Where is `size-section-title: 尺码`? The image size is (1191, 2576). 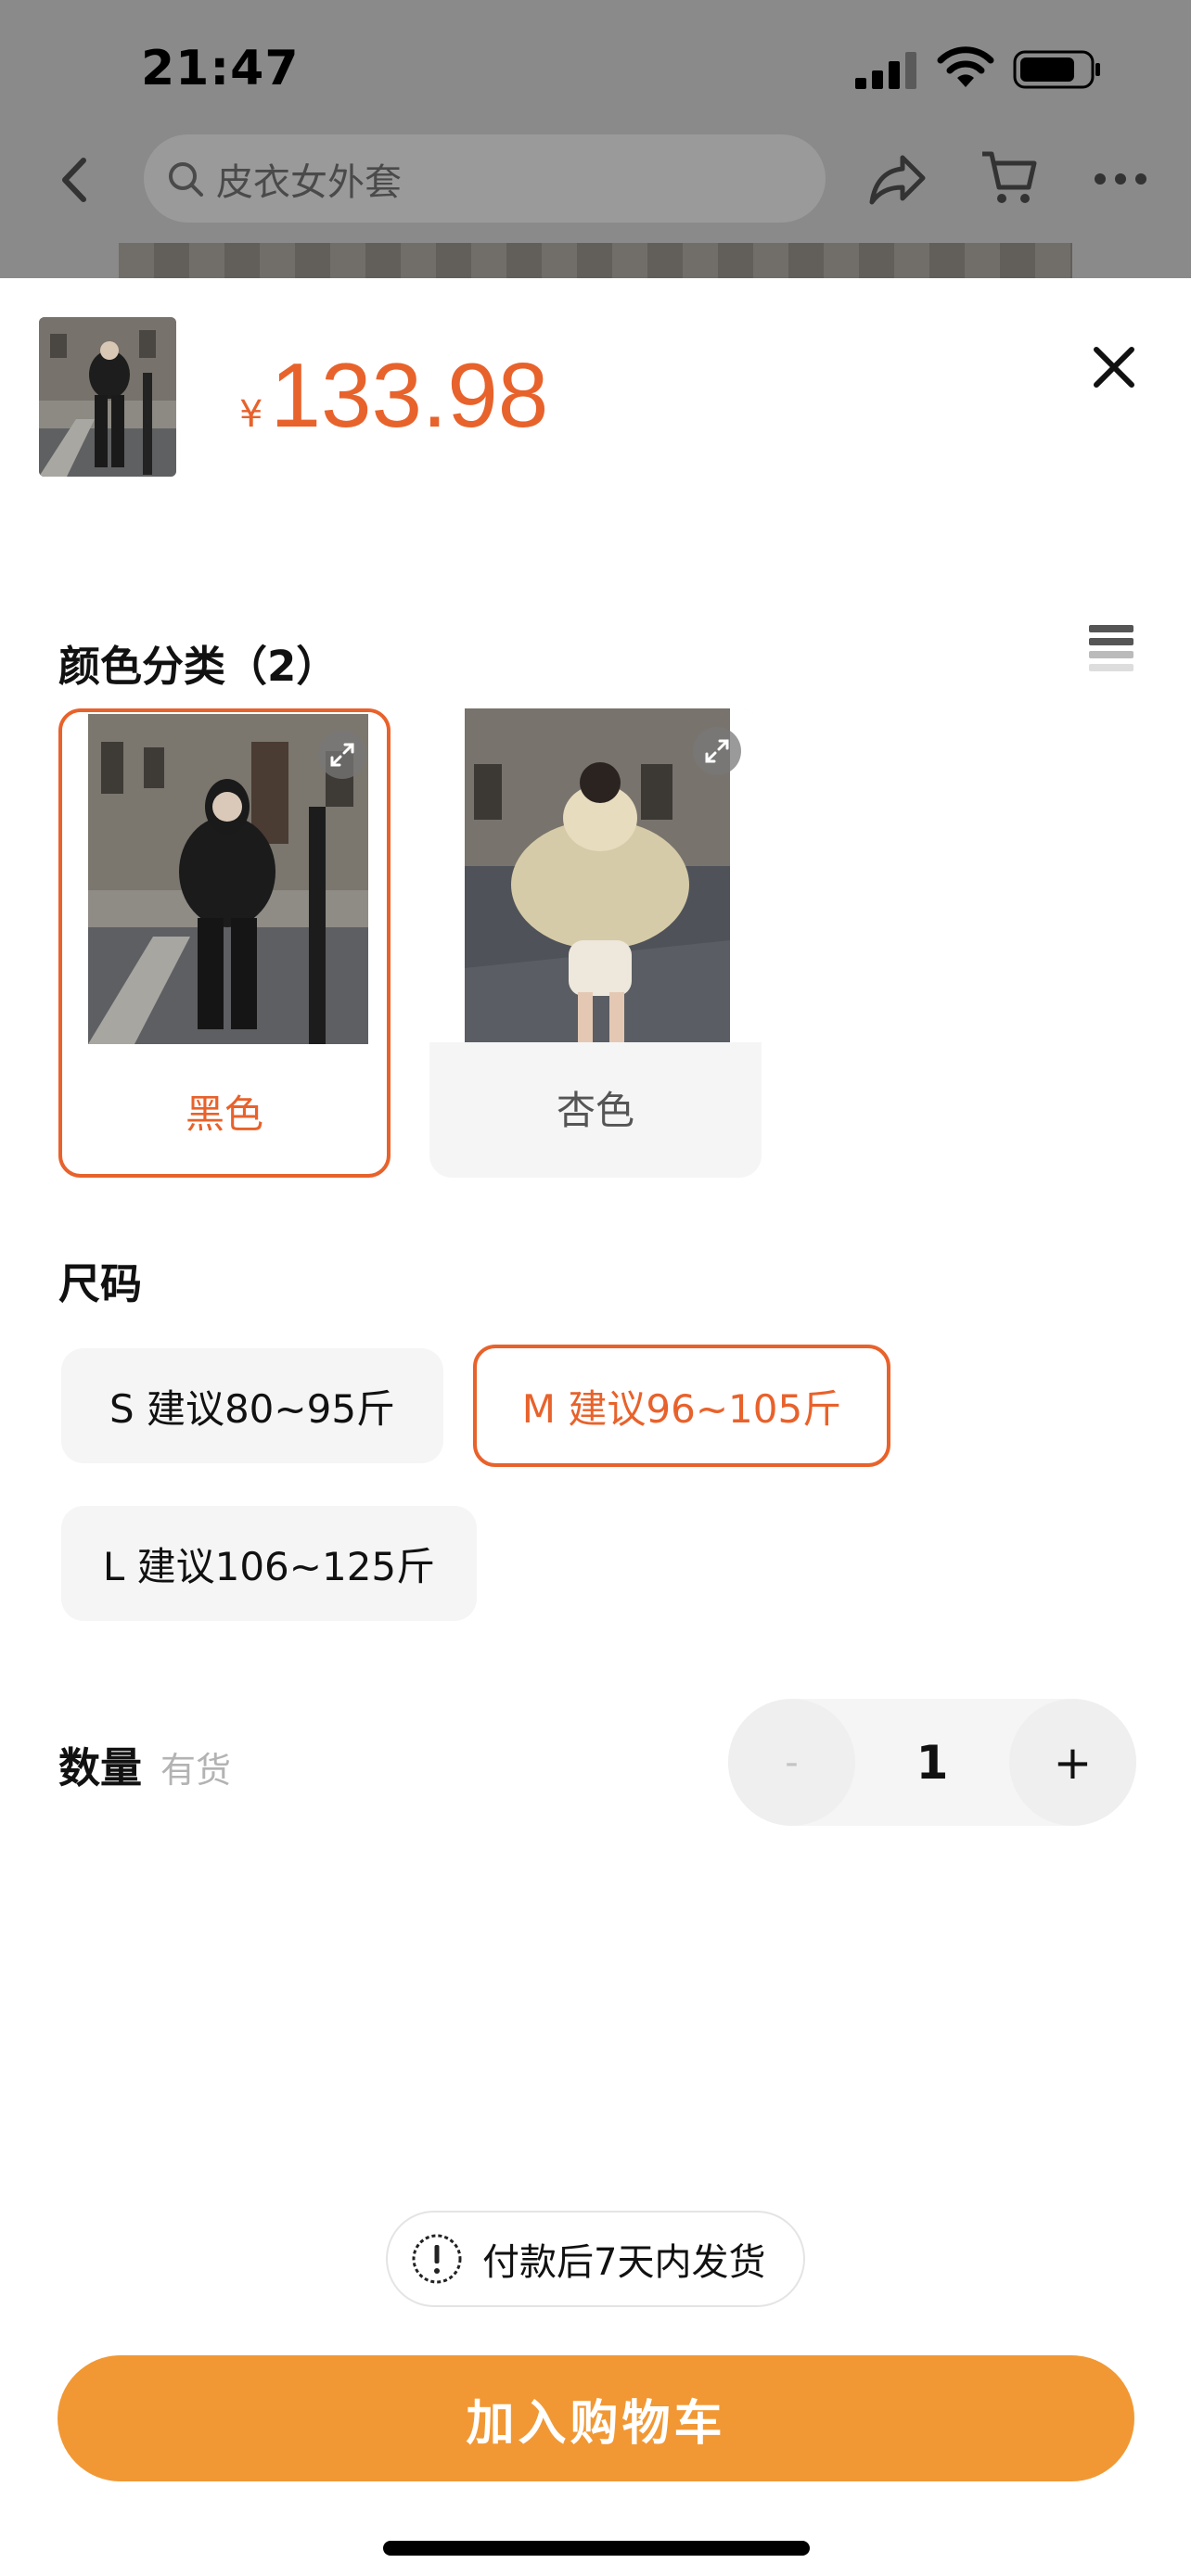 size-section-title: 尺码 is located at coordinates (100, 1283).